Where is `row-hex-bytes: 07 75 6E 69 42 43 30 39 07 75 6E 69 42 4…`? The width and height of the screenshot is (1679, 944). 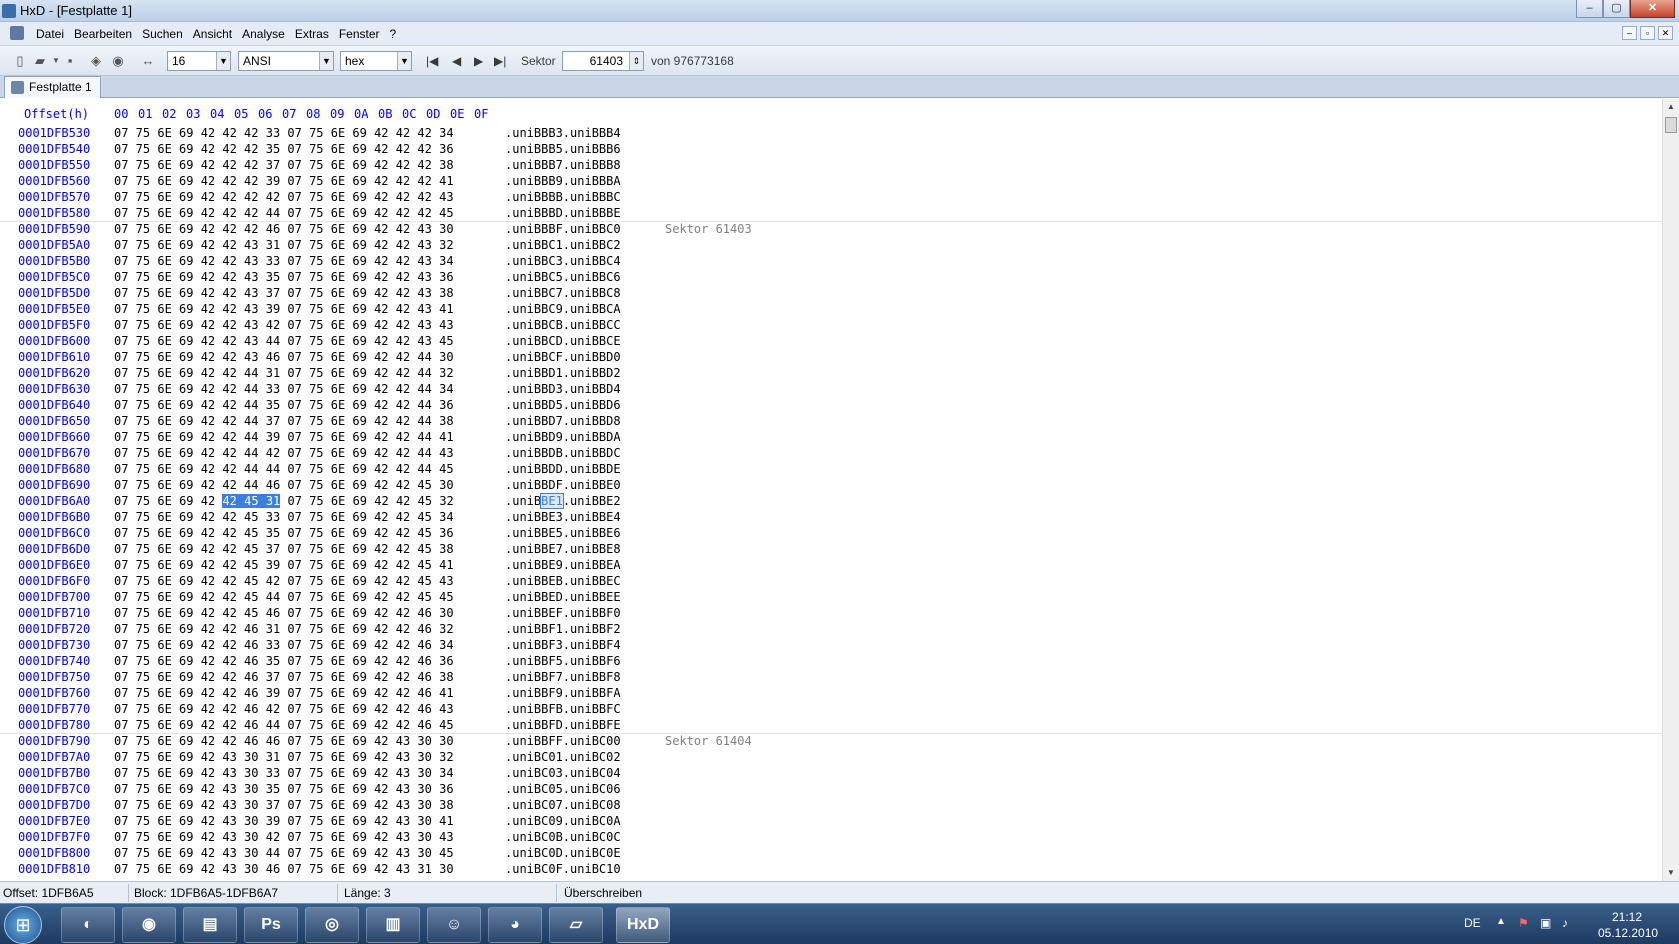 row-hex-bytes: 07 75 6E 69 42 43 30 39 07 75 6E 69 42 4… is located at coordinates (284, 821).